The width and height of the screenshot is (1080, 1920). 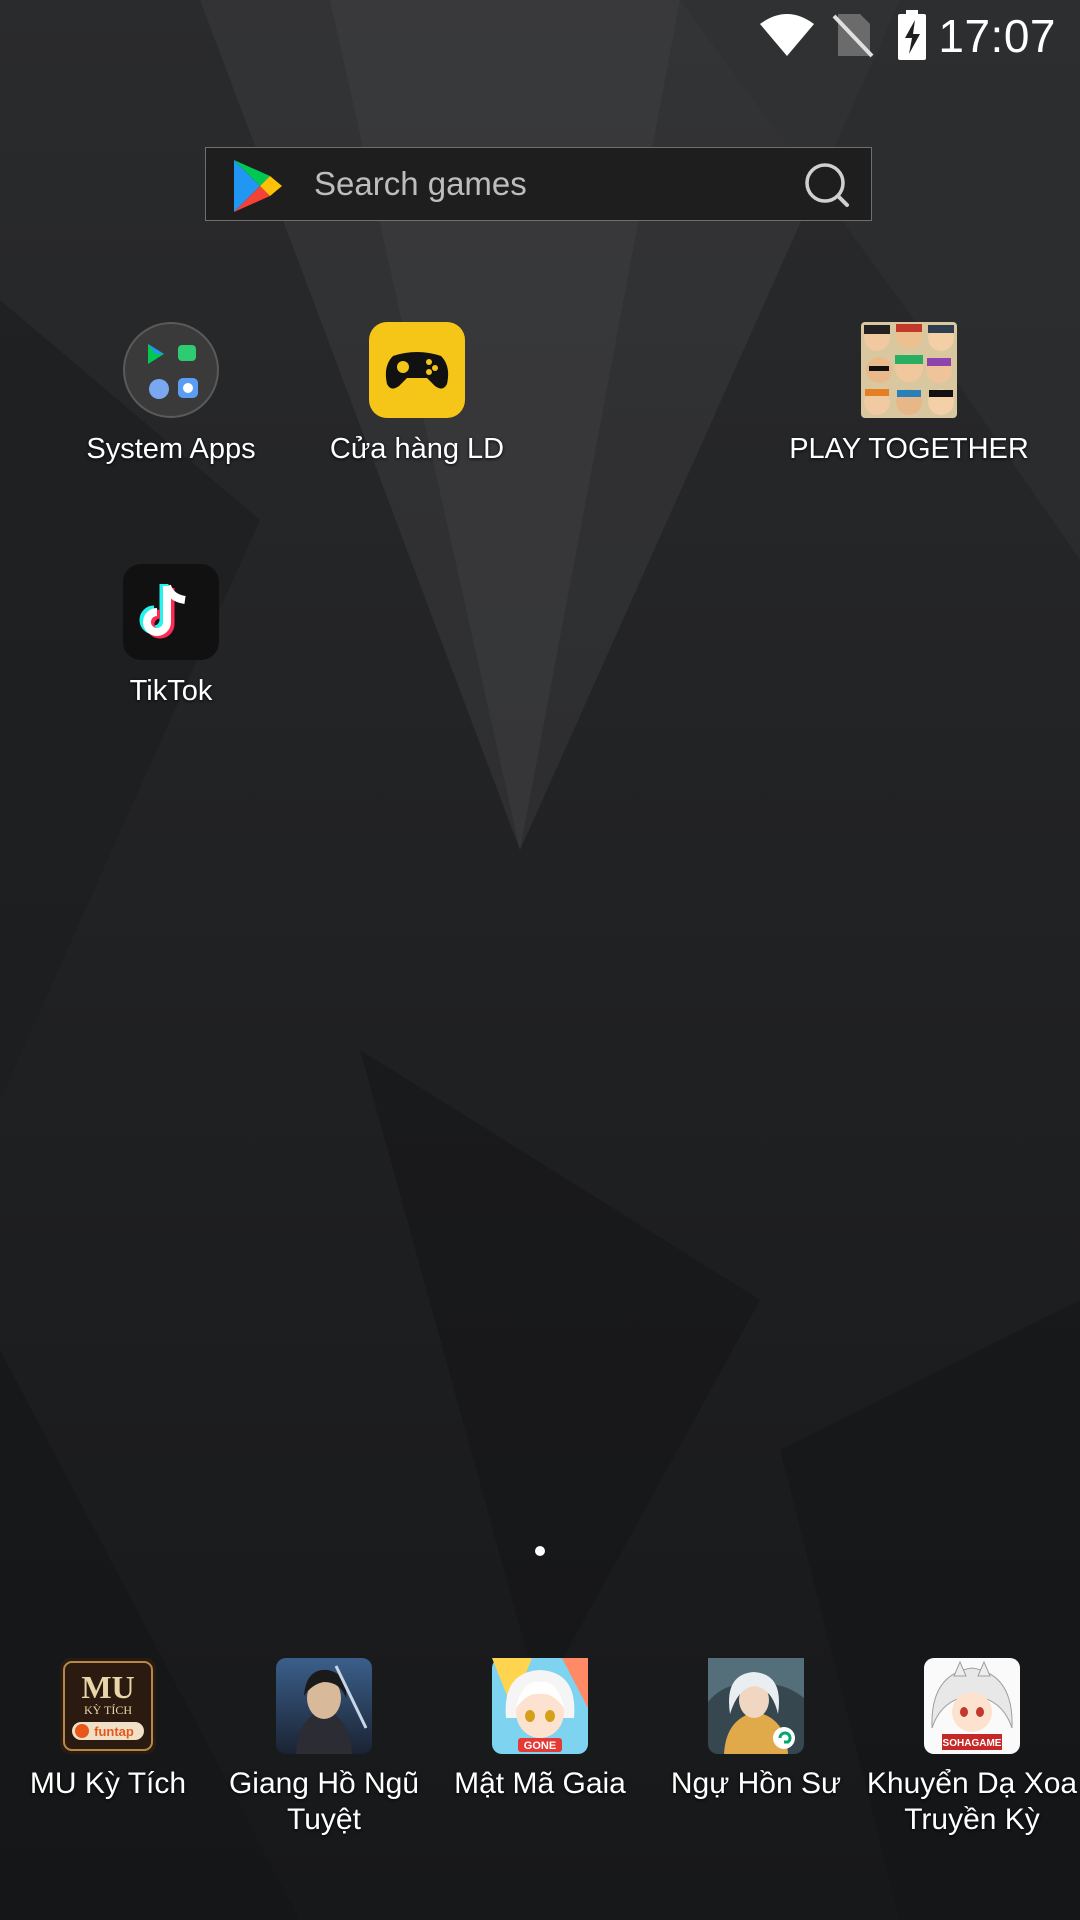 What do you see at coordinates (171, 449) in the screenshot?
I see `app-label: System Apps` at bounding box center [171, 449].